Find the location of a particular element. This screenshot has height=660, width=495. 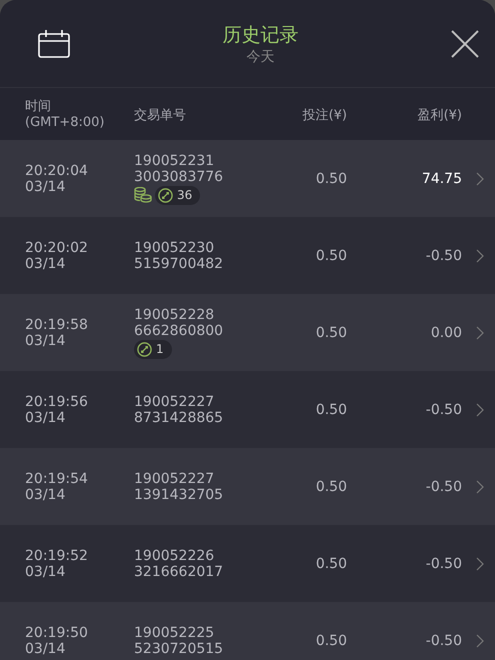

order-number: 8731428865 is located at coordinates (179, 418).